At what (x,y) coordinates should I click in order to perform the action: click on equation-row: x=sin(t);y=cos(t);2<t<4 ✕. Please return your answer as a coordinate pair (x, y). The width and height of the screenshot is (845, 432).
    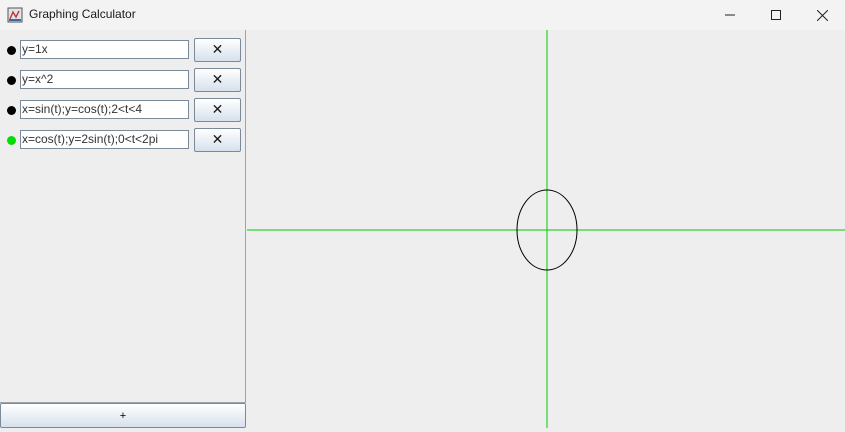
    Looking at the image, I should click on (122, 110).